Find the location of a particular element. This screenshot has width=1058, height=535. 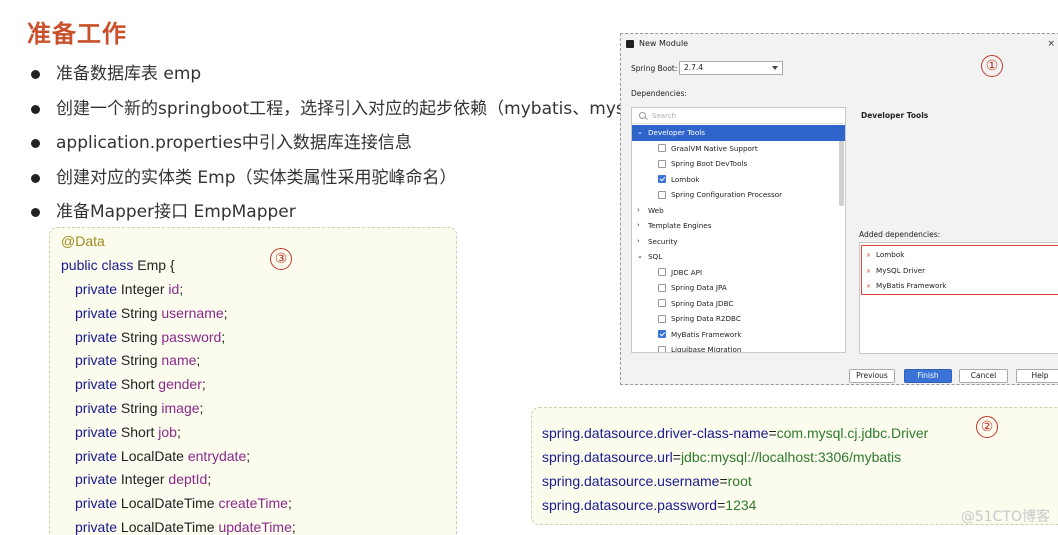

property-key: spring.datasource.url is located at coordinates (607, 457).